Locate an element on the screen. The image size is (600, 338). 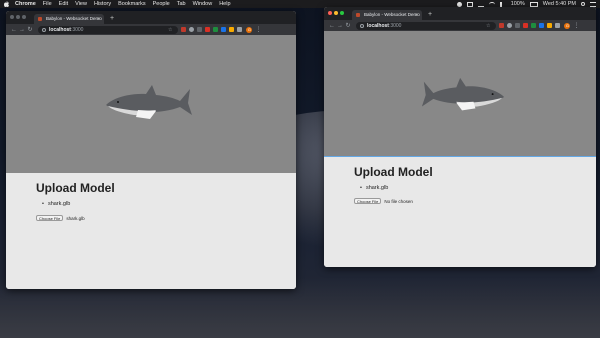
menu-file: File is located at coordinates (47, 4).